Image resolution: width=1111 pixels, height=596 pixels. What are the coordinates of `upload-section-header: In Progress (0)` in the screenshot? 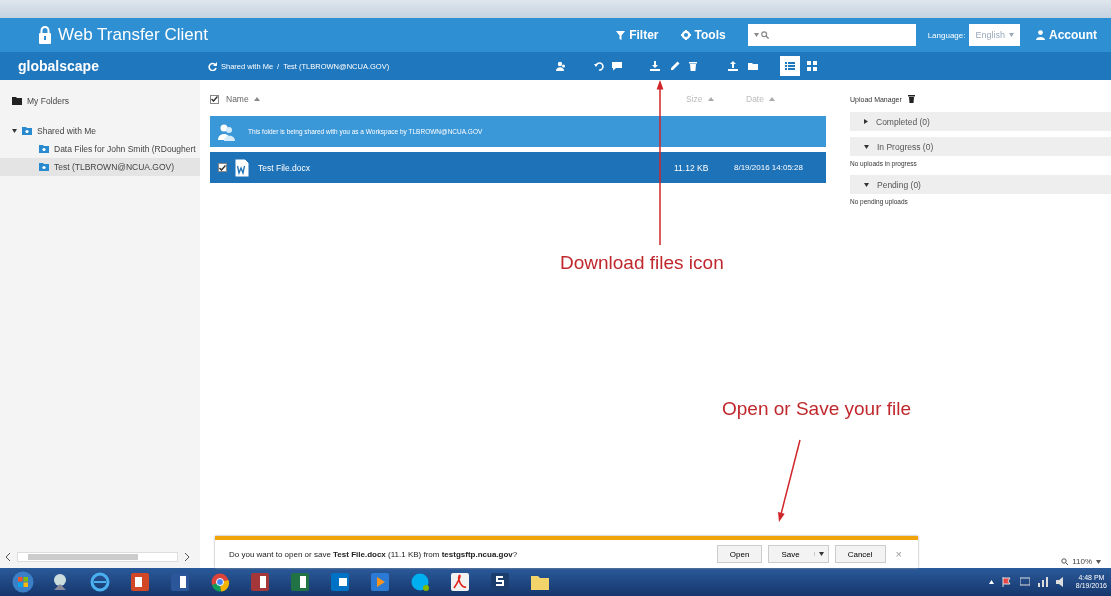 It's located at (980, 146).